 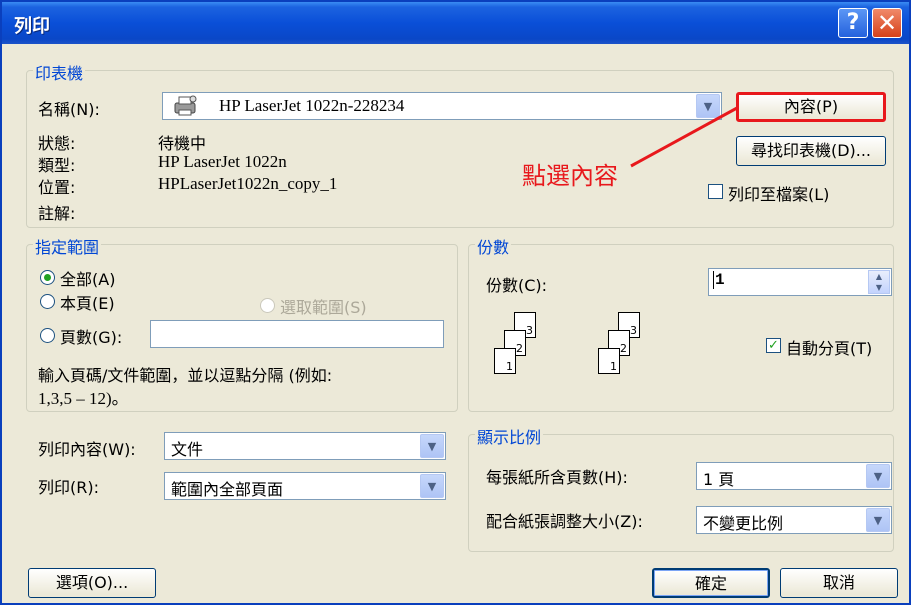 What do you see at coordinates (681, 488) in the screenshot?
I see `zoom-group: 顯示比例` at bounding box center [681, 488].